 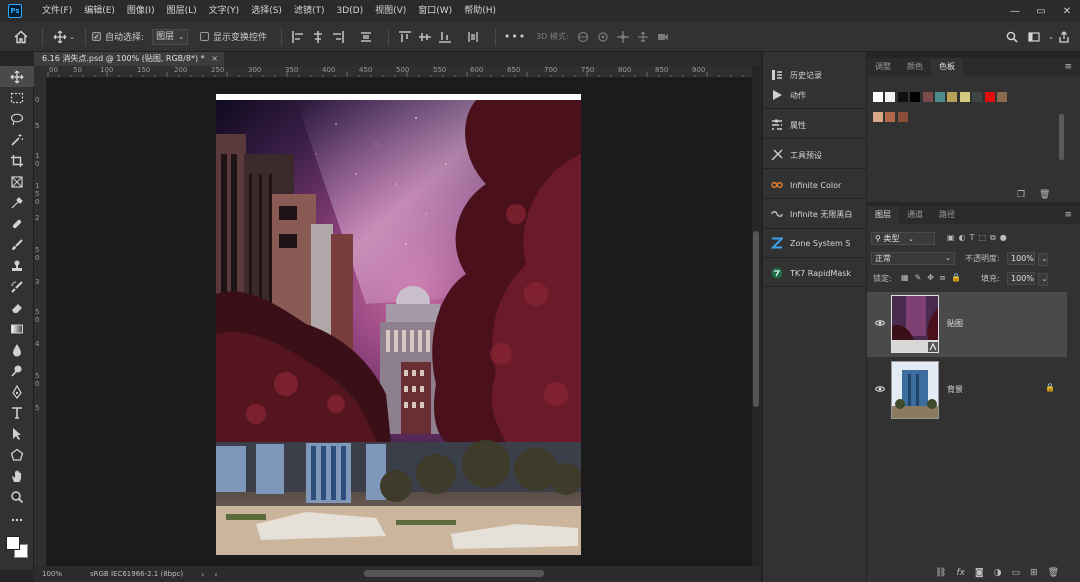 I want to click on lock-position-icon: ✥, so click(x=930, y=278).